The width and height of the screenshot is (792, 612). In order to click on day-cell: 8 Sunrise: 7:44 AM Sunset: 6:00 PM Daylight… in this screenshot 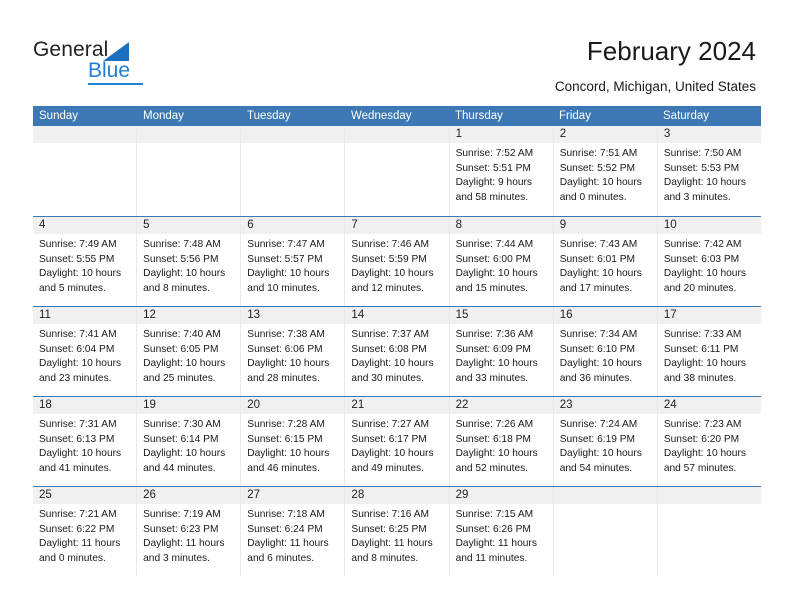, I will do `click(501, 261)`.